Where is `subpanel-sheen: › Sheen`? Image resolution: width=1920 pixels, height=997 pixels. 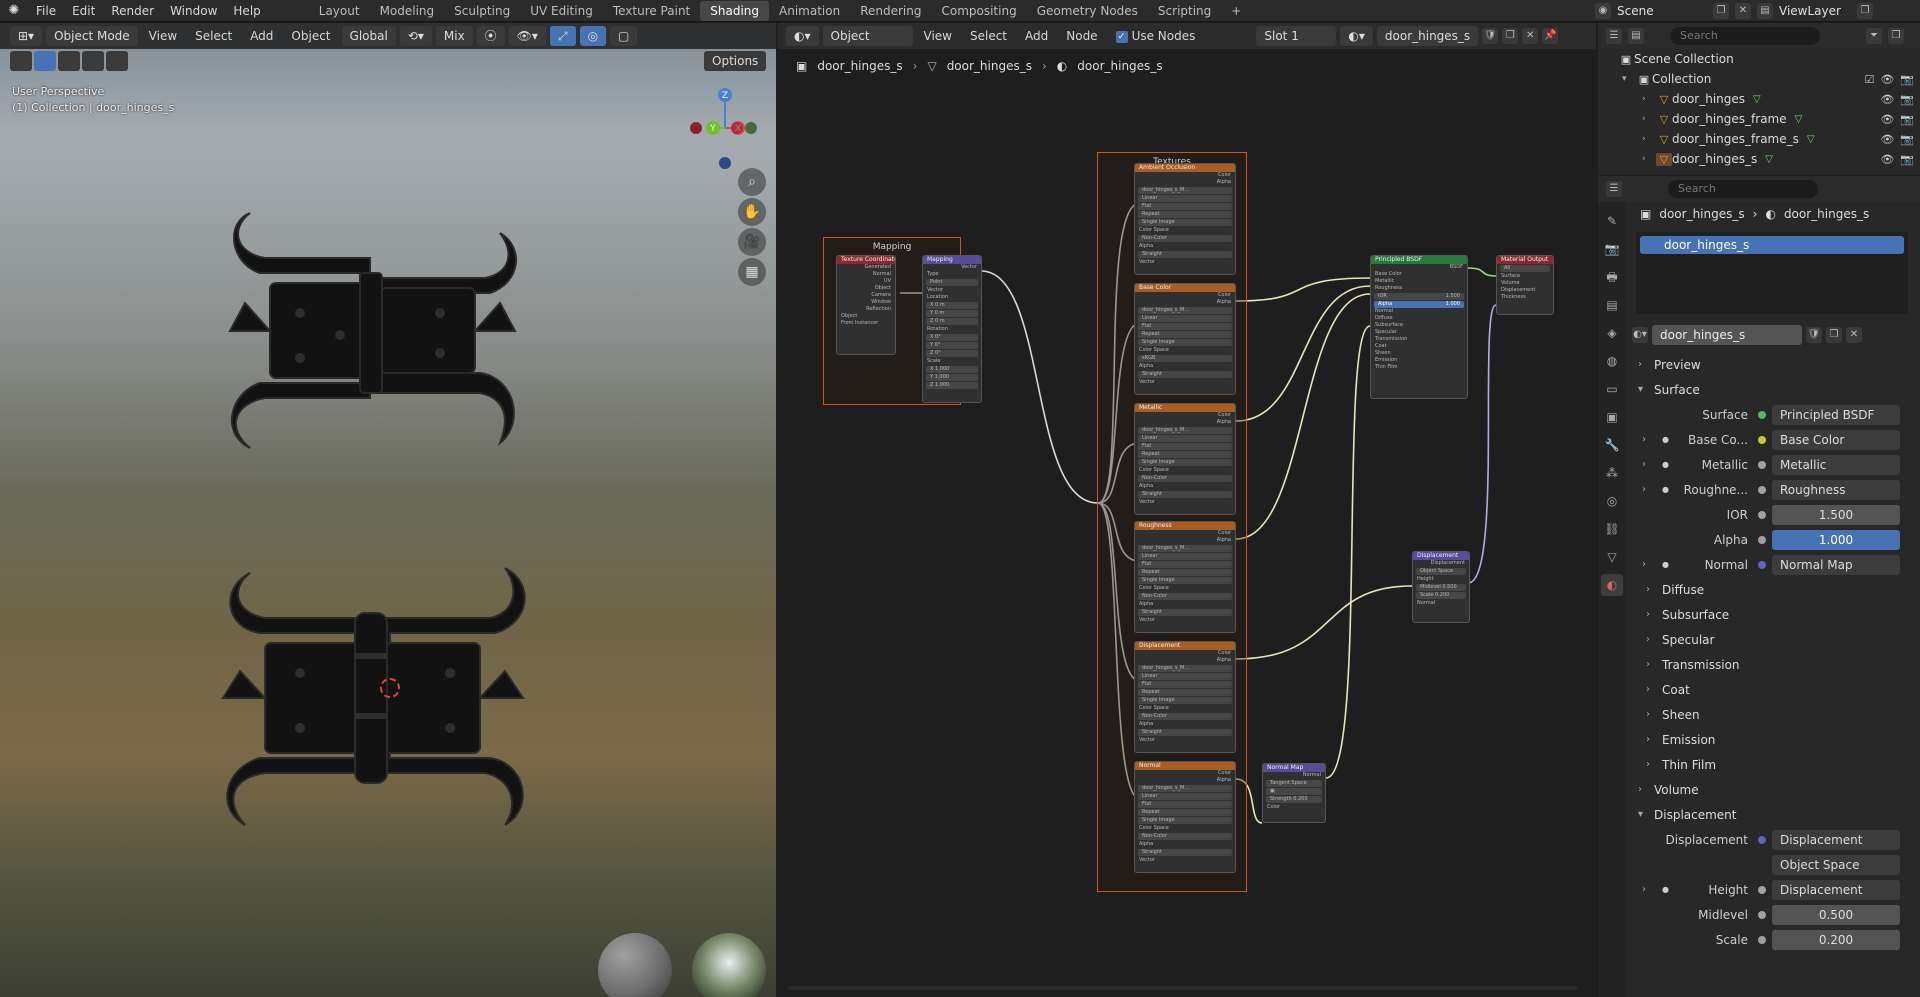 subpanel-sheen: › Sheen is located at coordinates (1776, 714).